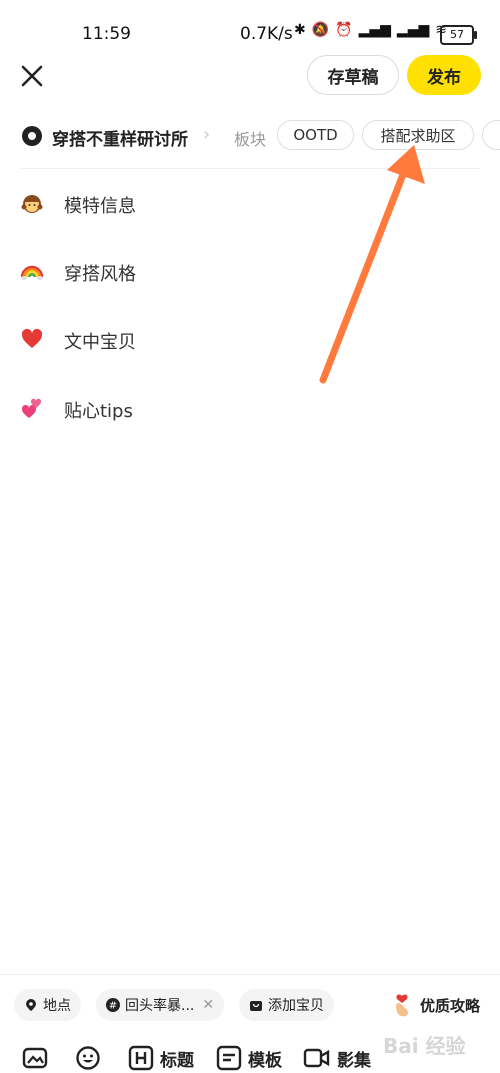 The width and height of the screenshot is (500, 1073). I want to click on quality-guide-button: 优质攻略, so click(435, 1005).